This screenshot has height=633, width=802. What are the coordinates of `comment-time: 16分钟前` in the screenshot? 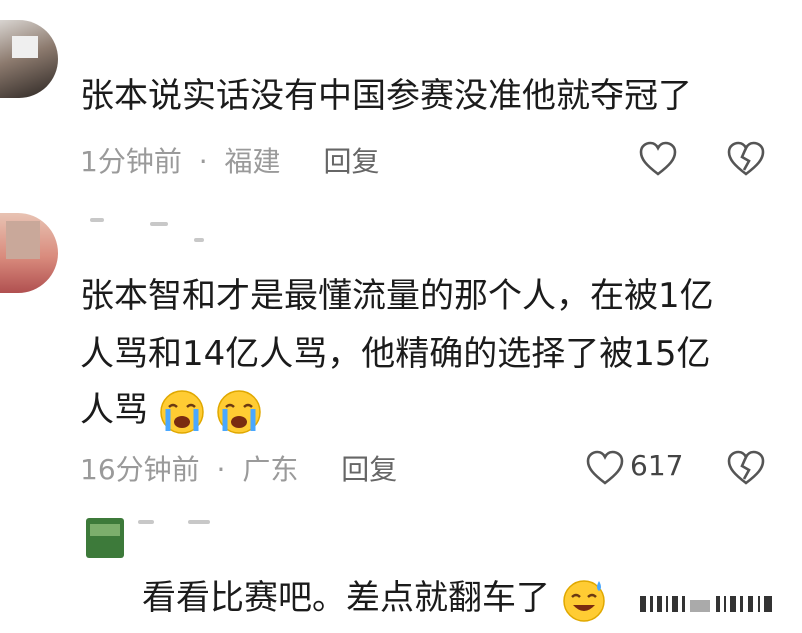 It's located at (140, 469).